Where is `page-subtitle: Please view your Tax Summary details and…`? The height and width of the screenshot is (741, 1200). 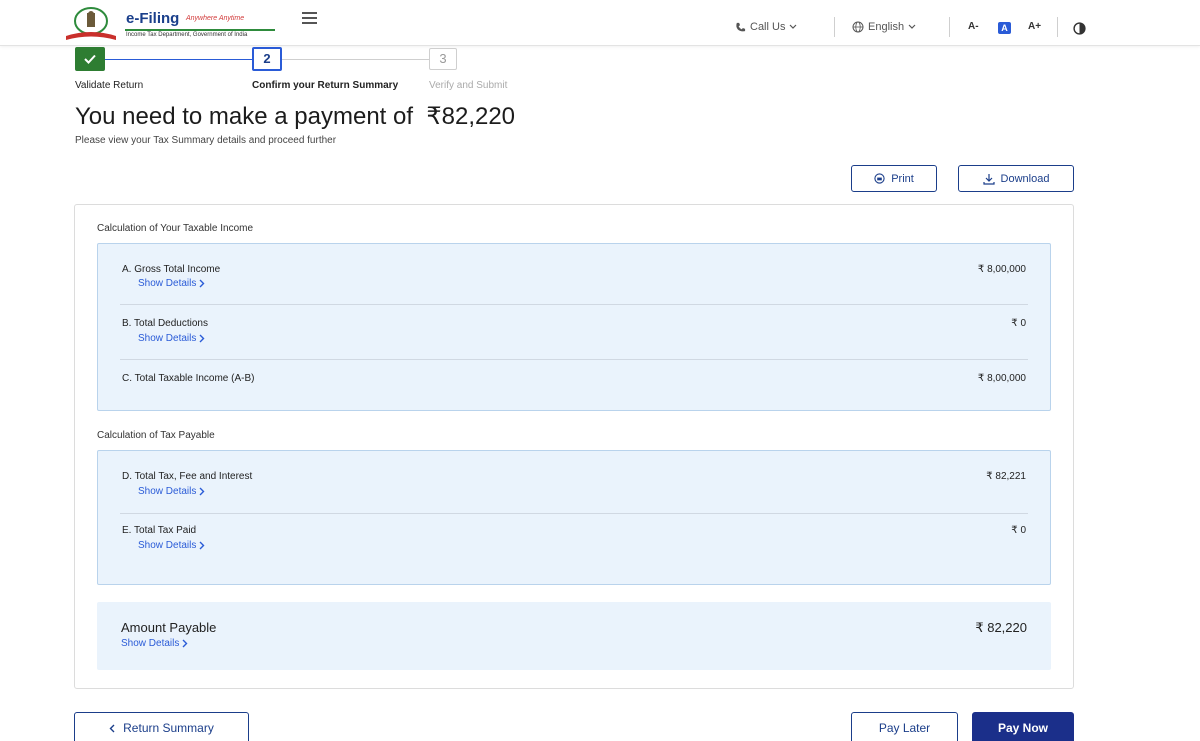 page-subtitle: Please view your Tax Summary details and… is located at coordinates (206, 140).